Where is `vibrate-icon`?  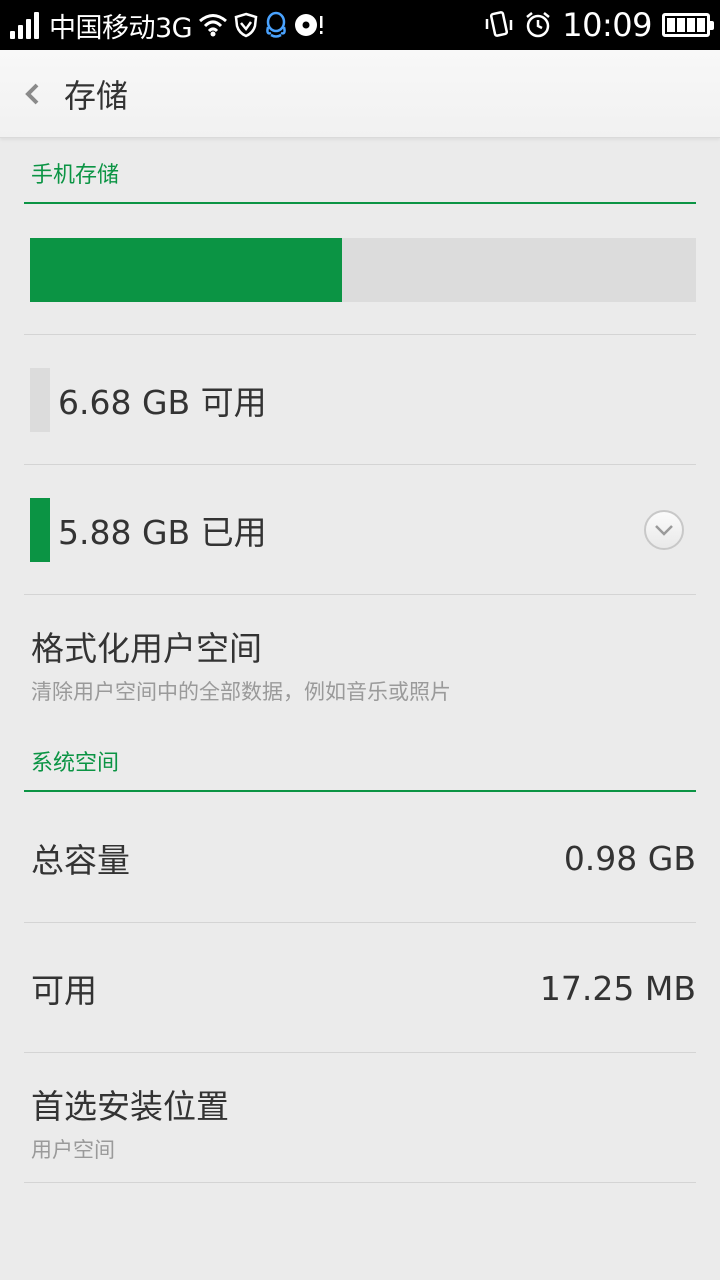 vibrate-icon is located at coordinates (499, 25).